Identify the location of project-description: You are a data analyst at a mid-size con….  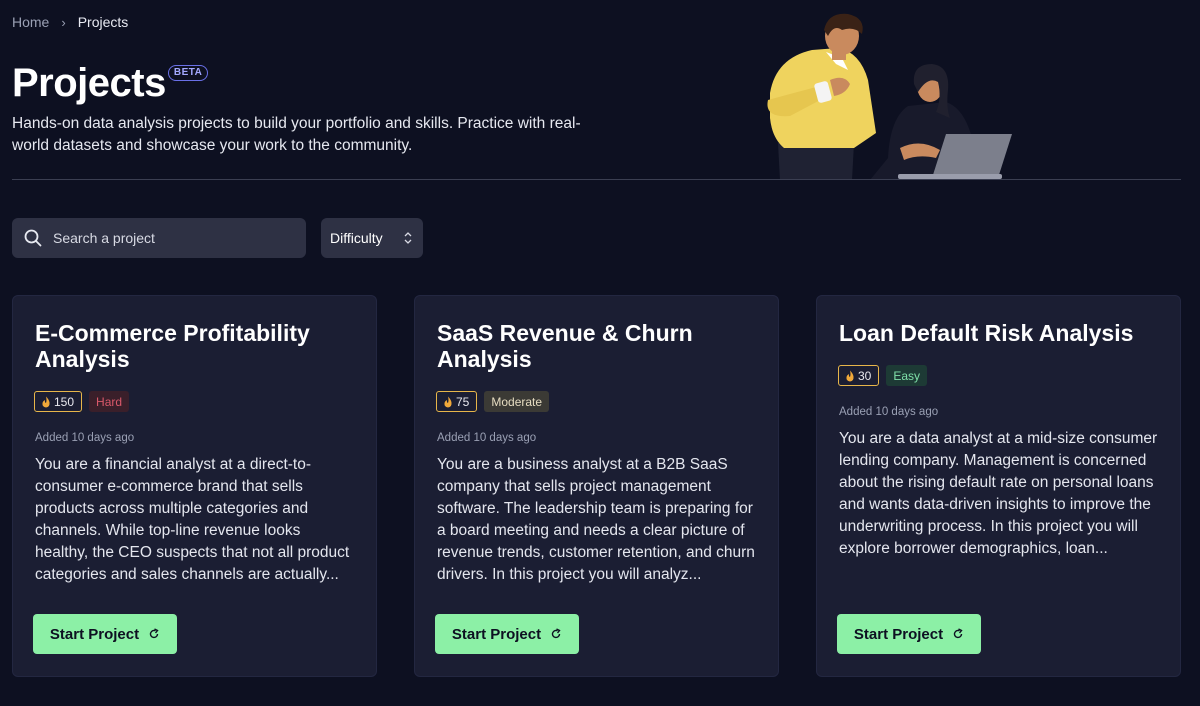
(998, 493).